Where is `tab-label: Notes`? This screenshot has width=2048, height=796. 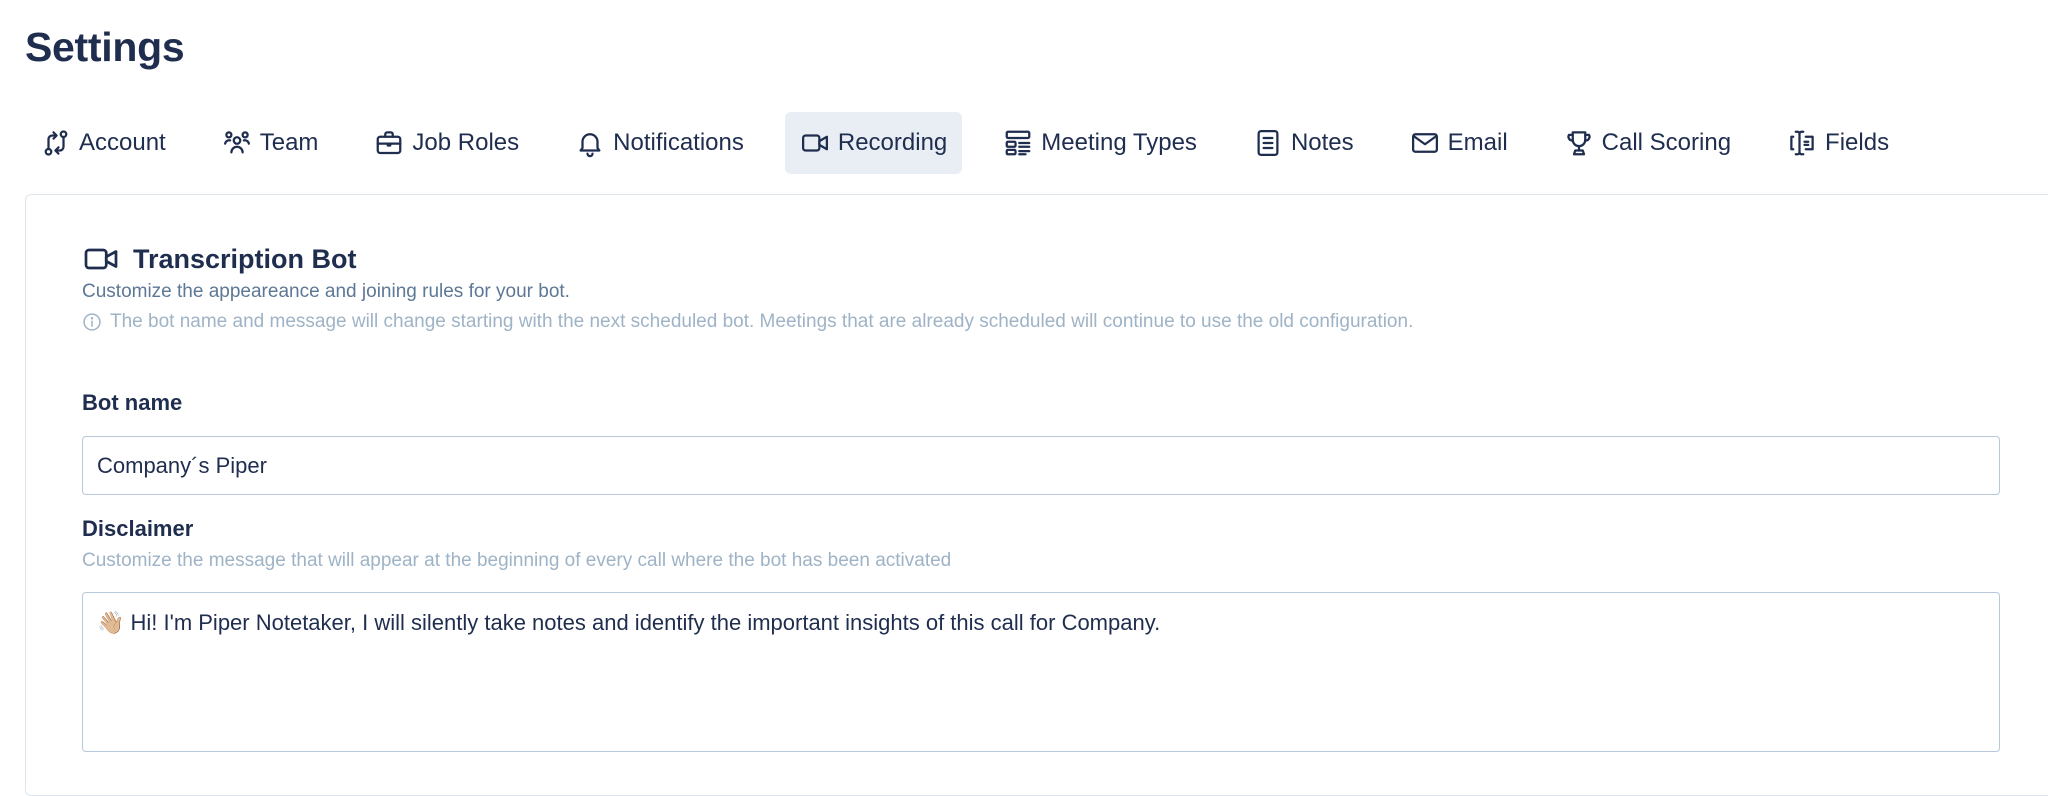 tab-label: Notes is located at coordinates (1322, 142).